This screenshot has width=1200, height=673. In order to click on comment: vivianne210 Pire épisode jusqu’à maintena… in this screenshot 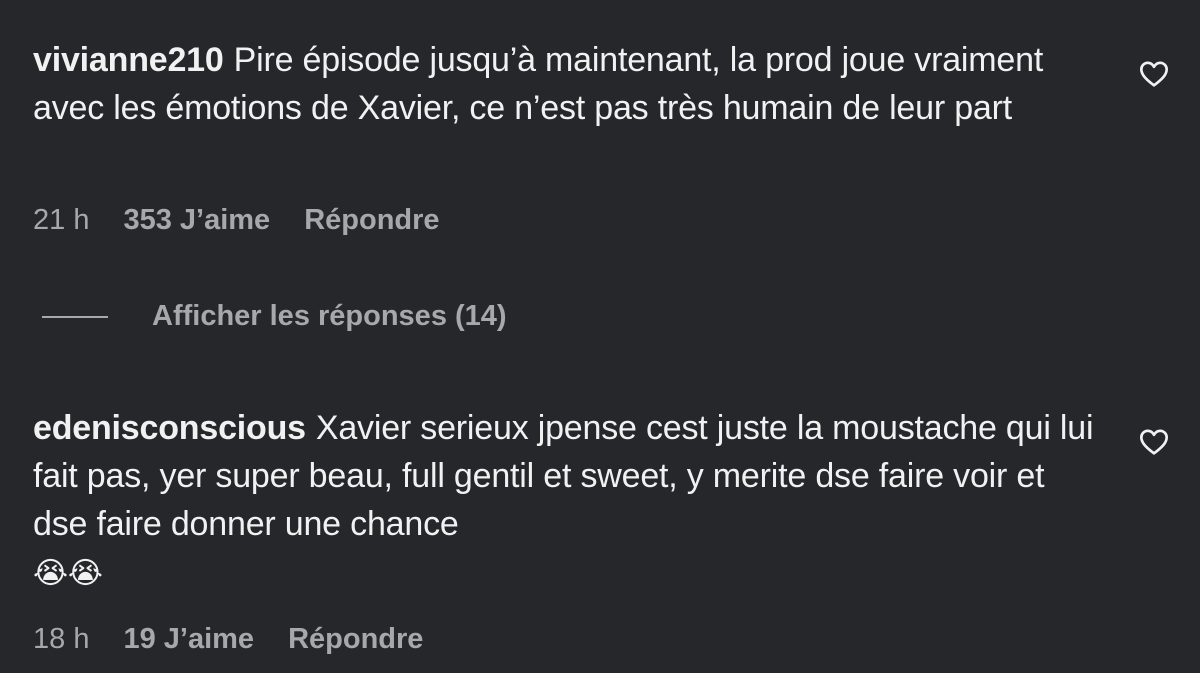, I will do `click(573, 84)`.